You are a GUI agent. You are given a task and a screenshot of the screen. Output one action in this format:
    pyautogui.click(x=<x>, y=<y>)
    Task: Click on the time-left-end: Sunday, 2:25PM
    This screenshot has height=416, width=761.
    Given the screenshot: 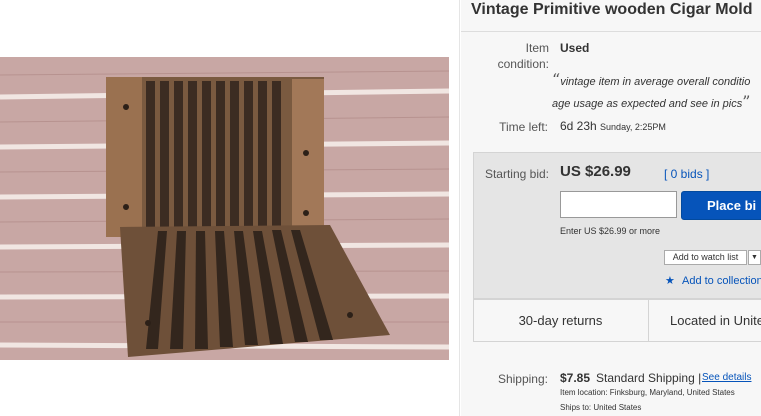 What is the action you would take?
    pyautogui.click(x=633, y=127)
    